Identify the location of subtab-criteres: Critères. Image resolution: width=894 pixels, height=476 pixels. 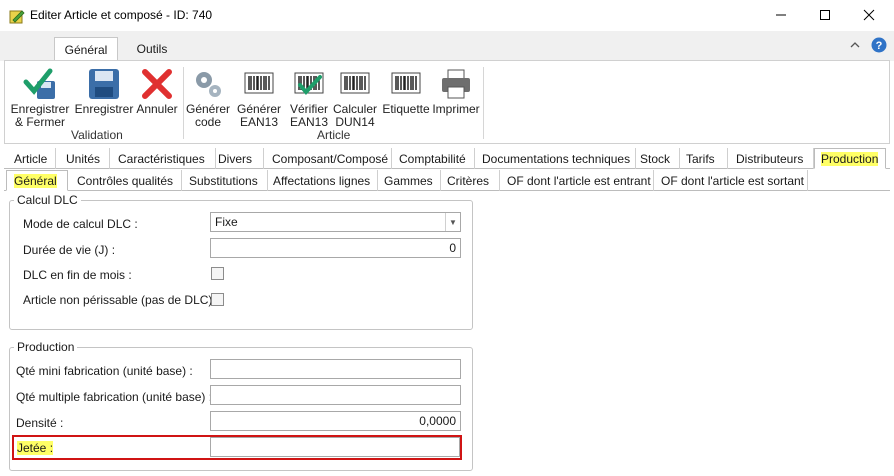
(470, 180).